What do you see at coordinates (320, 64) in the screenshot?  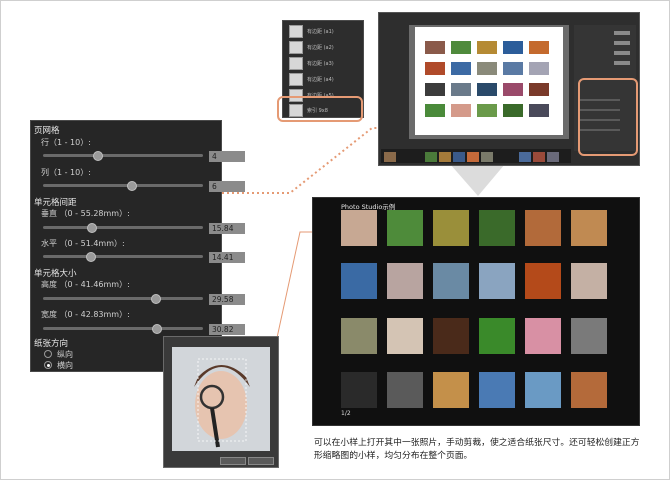 I see `layout-menu-label: 有边距 (a3)` at bounding box center [320, 64].